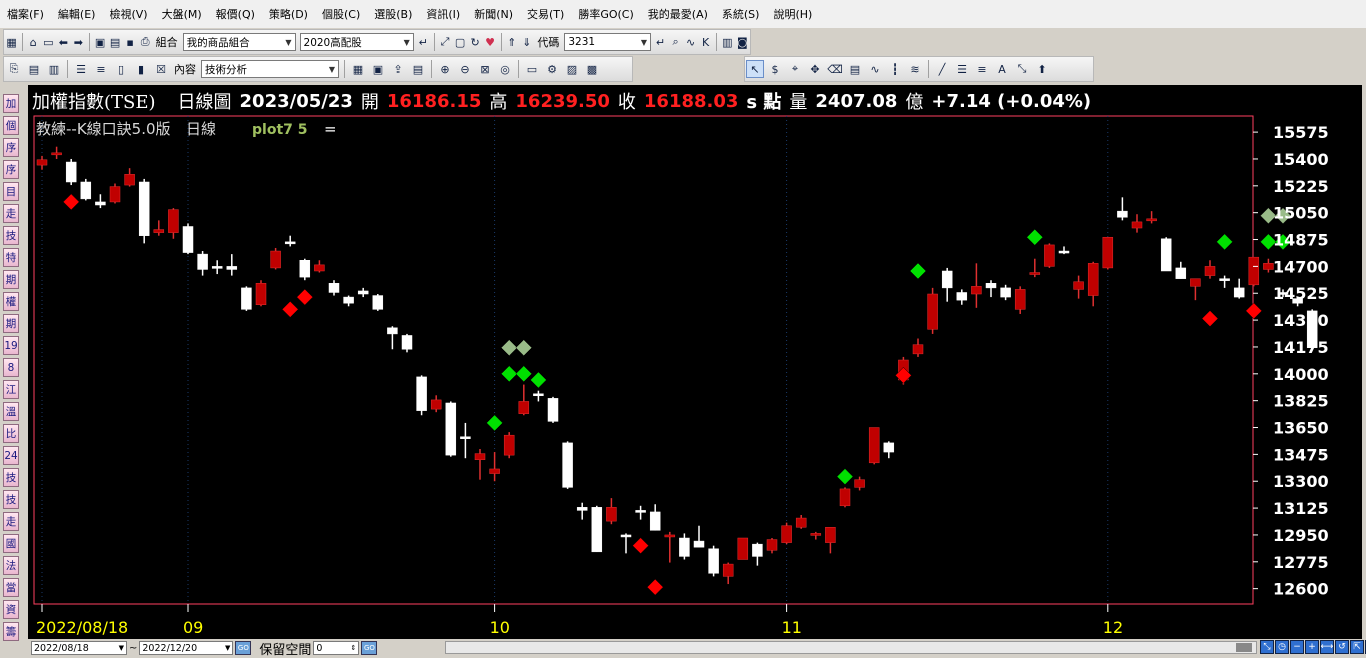 The width and height of the screenshot is (1366, 658). I want to click on wave-icon: ≋, so click(915, 69).